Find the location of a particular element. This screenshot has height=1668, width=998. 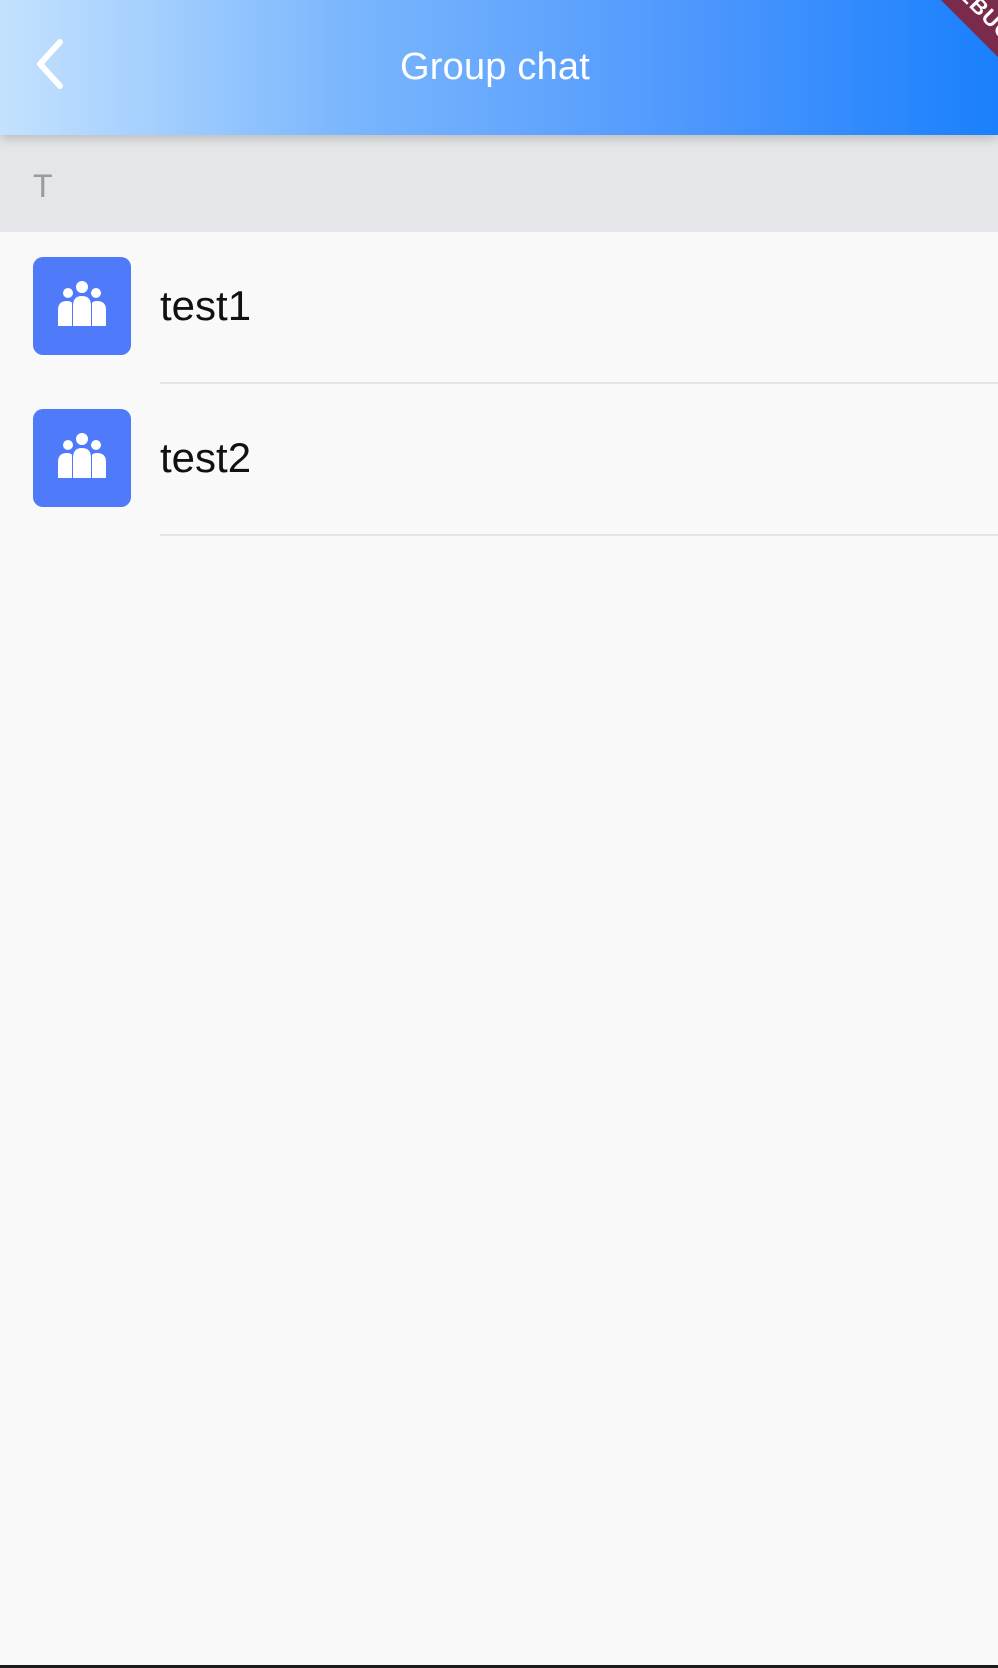

divider is located at coordinates (579, 535).